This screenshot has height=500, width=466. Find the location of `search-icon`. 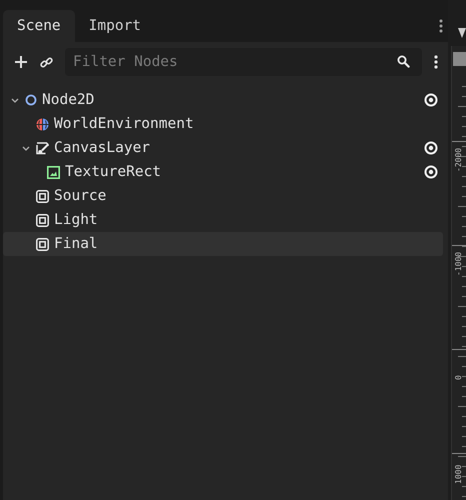

search-icon is located at coordinates (403, 61).